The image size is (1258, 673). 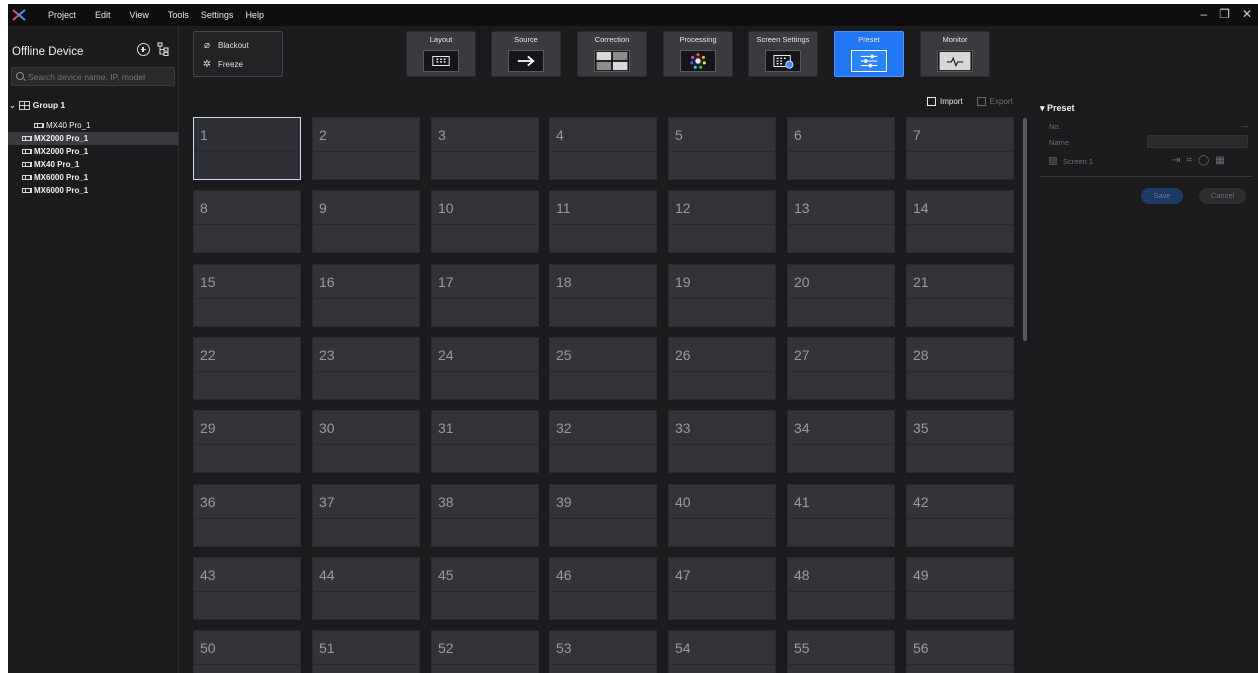 What do you see at coordinates (103, 15) in the screenshot?
I see `menu-edit: Edit` at bounding box center [103, 15].